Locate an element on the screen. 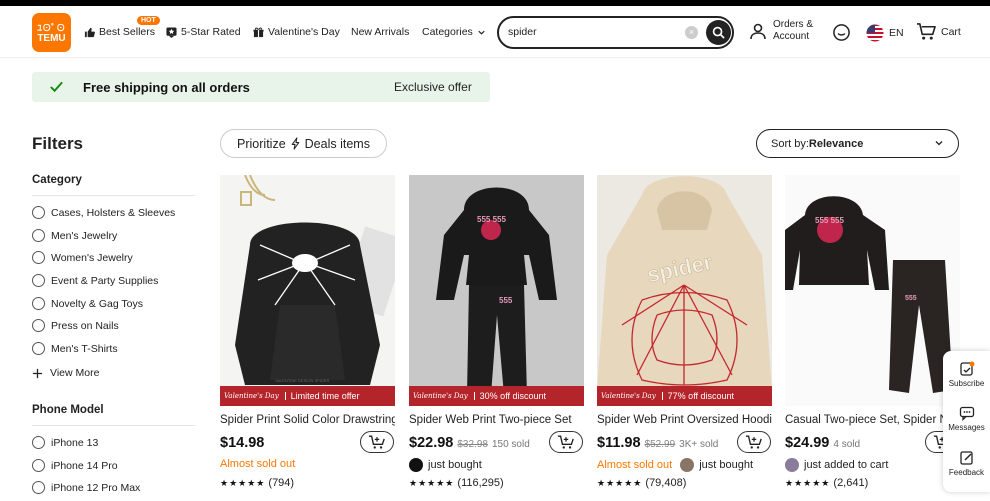 This screenshot has width=990, height=501. buyer-avatar is located at coordinates (416, 465).